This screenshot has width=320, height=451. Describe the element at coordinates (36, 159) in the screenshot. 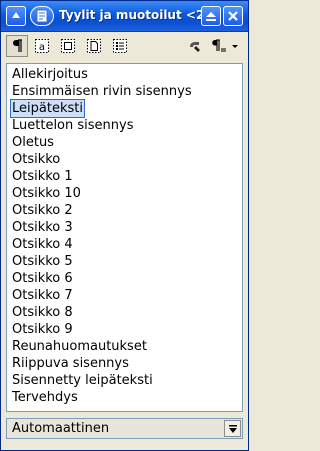

I see `style-list-item: Otsikko` at that location.